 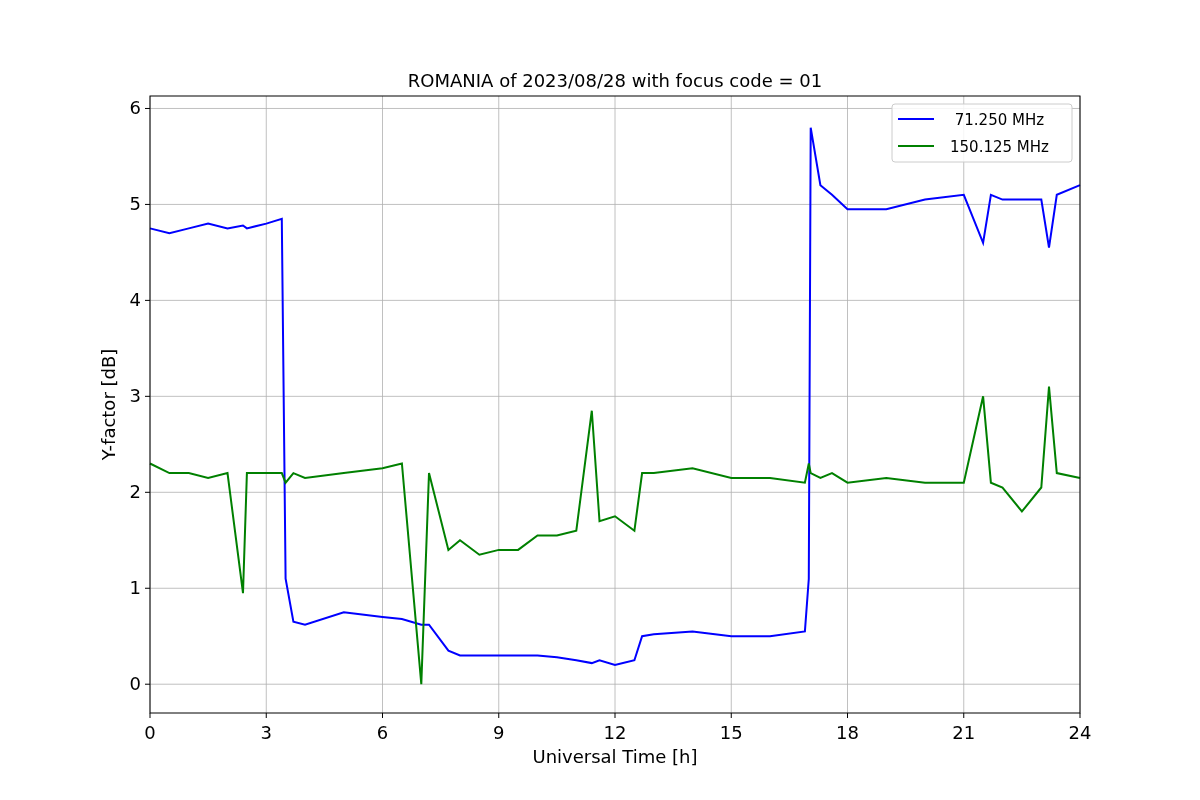 I want to click on tick-label: 24, so click(x=1080, y=732).